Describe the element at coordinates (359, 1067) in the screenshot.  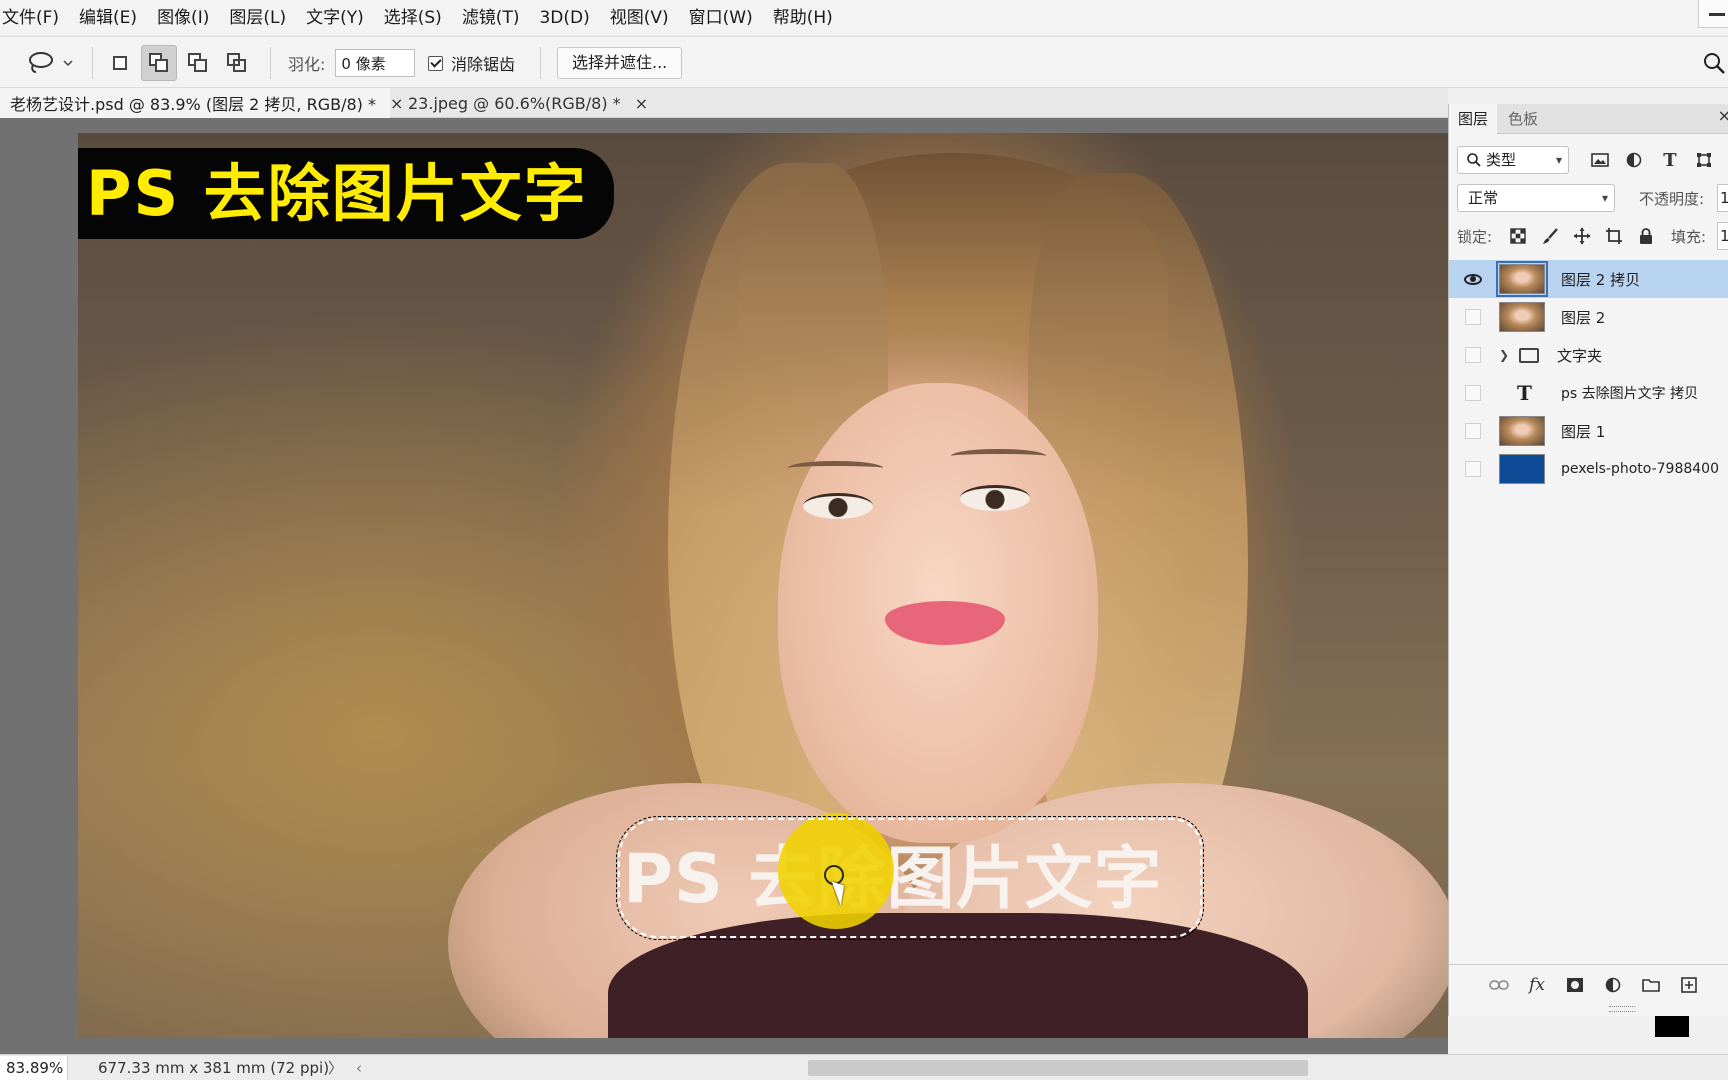
I see `chevron-left-icon: ‹` at that location.